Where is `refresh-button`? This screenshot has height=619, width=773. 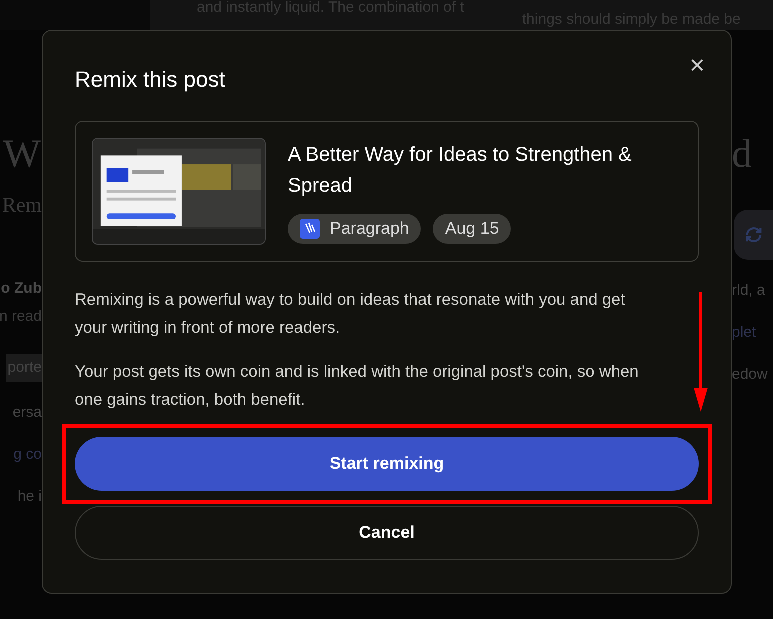
refresh-button is located at coordinates (753, 235).